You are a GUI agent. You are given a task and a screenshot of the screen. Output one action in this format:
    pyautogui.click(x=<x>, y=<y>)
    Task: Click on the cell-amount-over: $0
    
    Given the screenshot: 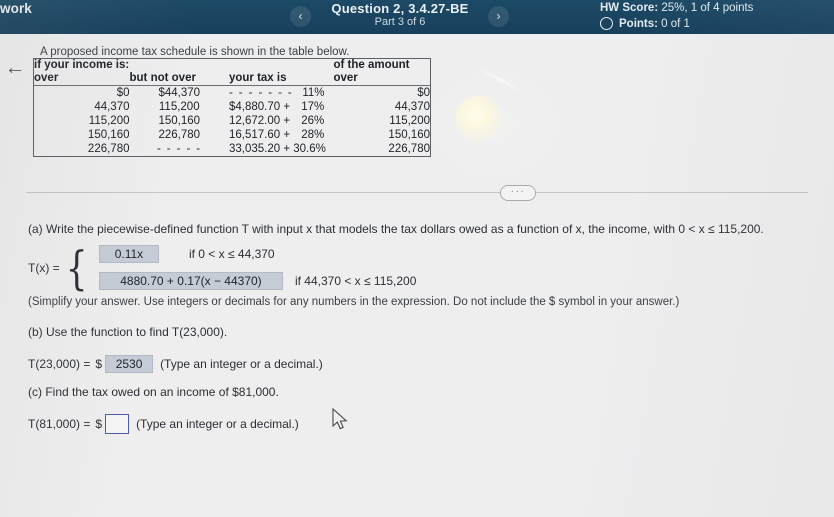 What is the action you would take?
    pyautogui.click(x=423, y=93)
    